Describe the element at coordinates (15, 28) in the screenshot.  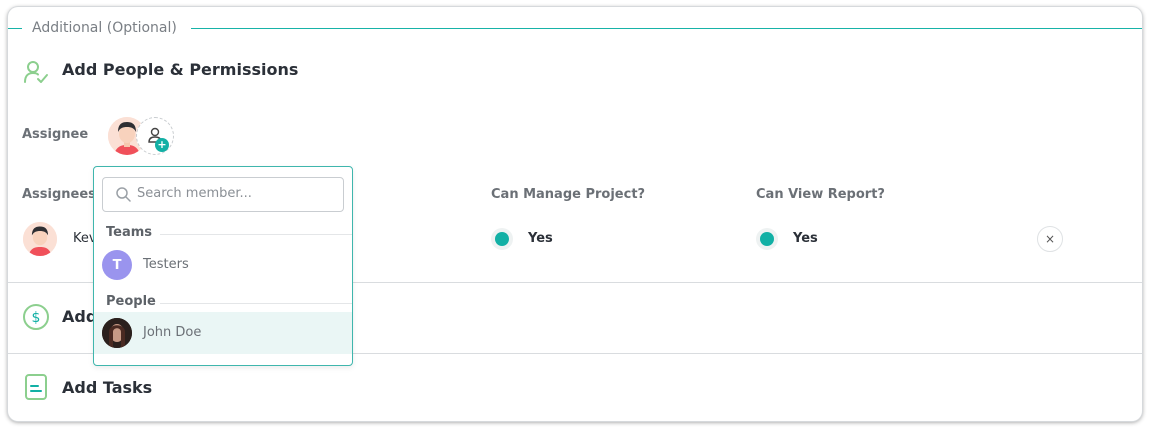
I see `legend-line-left` at that location.